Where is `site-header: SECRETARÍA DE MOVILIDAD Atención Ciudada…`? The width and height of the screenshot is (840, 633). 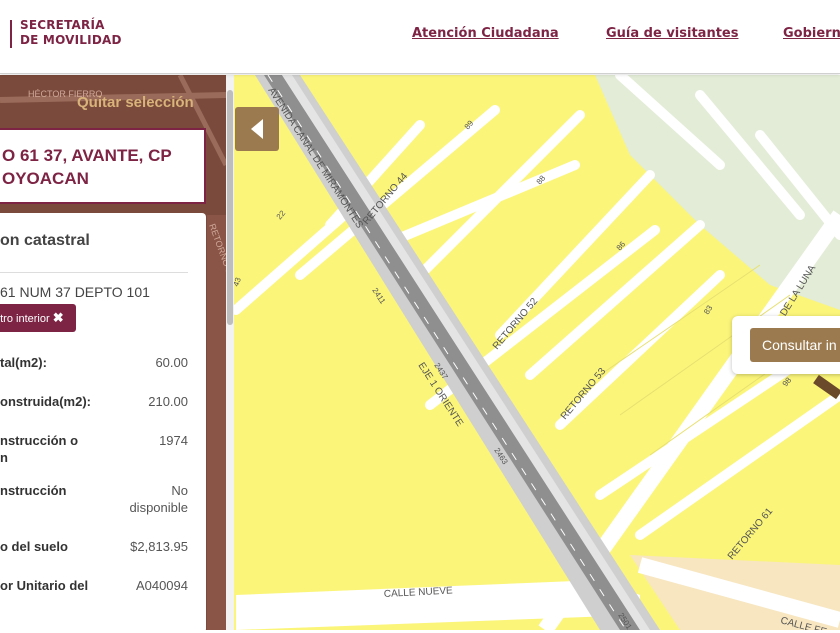
site-header: SECRETARÍA DE MOVILIDAD Atención Ciudada… is located at coordinates (420, 37).